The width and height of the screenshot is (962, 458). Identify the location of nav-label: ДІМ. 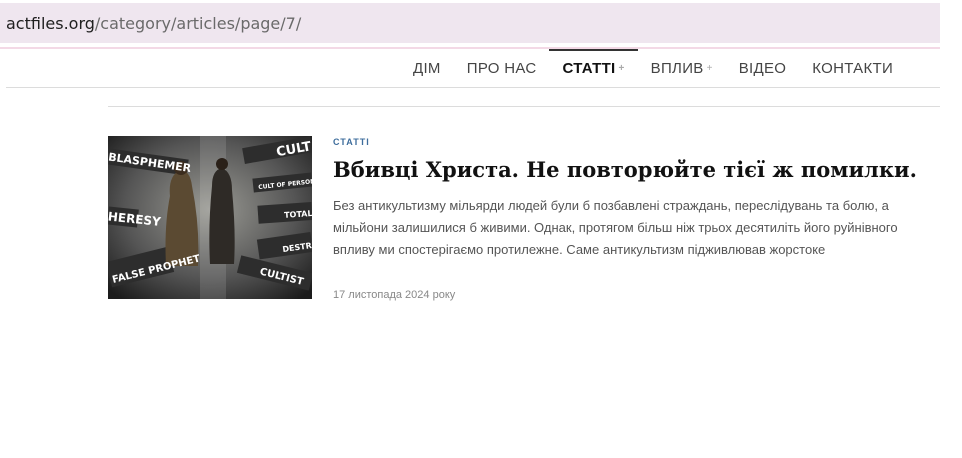
(427, 68).